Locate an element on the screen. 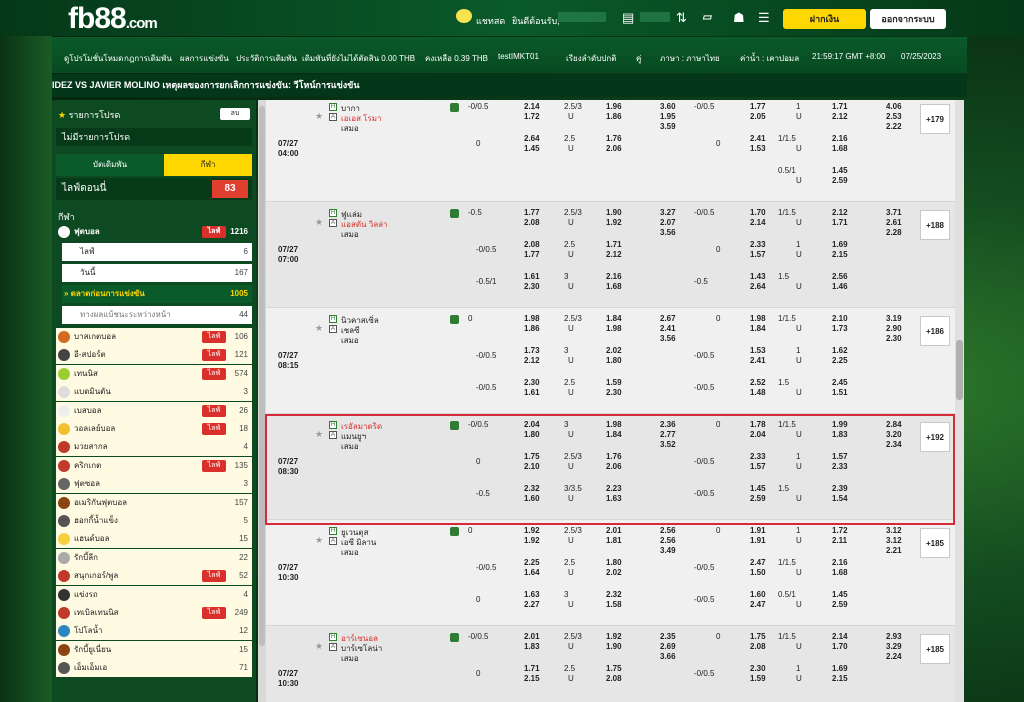  odds-1x2: 2.41 is located at coordinates (668, 328).